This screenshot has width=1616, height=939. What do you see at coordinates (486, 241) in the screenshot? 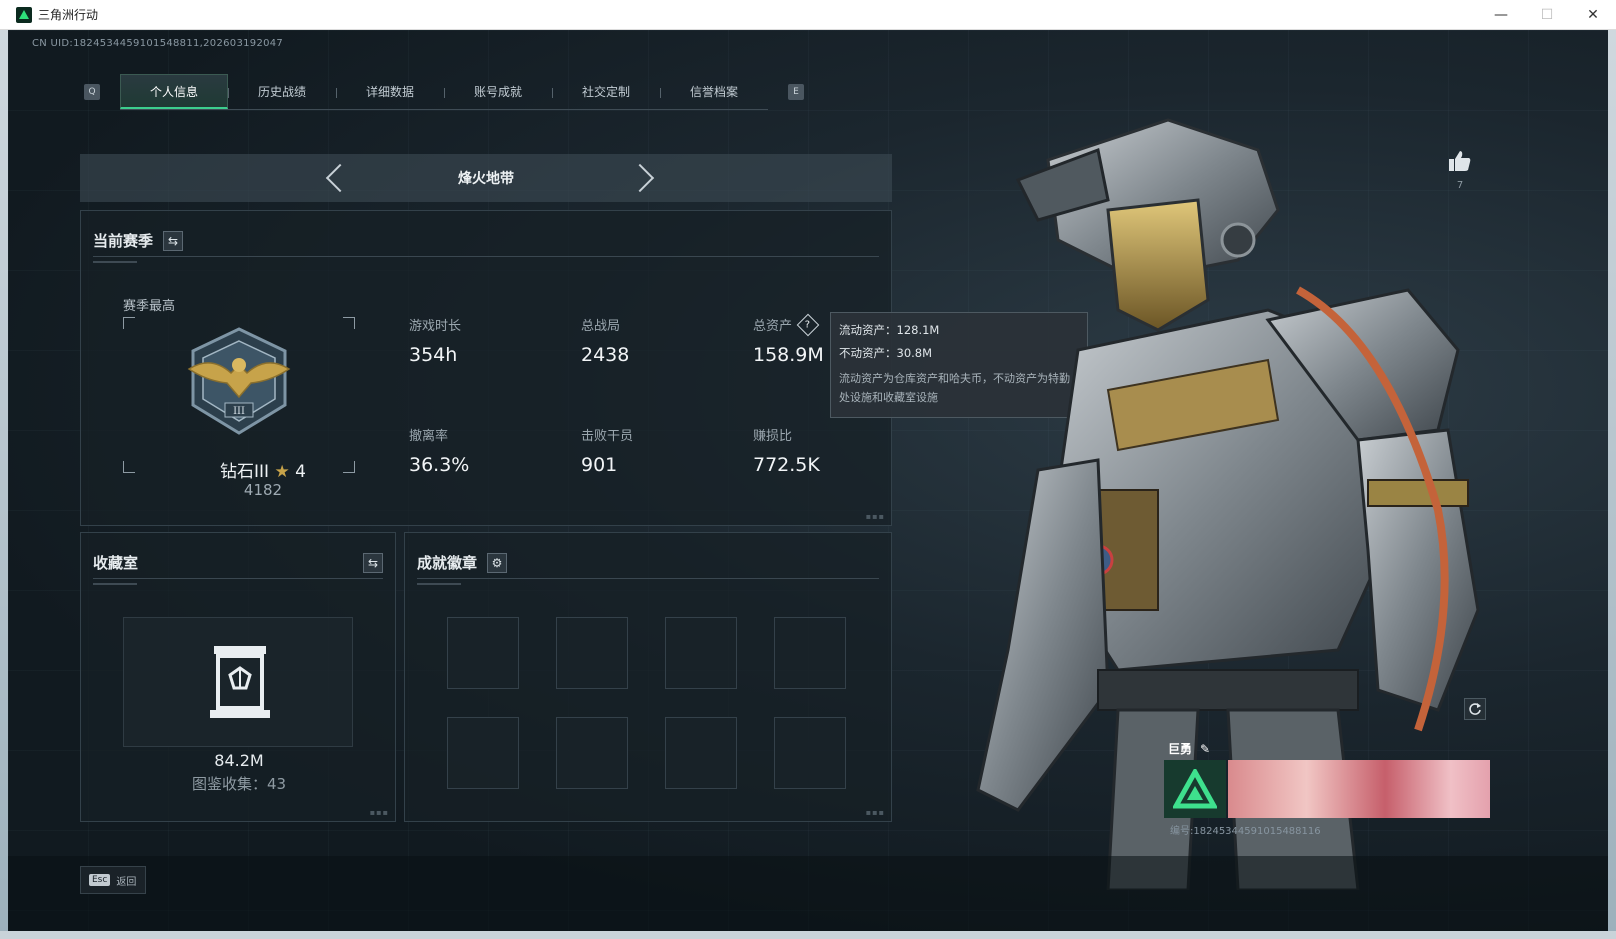
I see `season-header: 当前赛季 ⇆` at bounding box center [486, 241].